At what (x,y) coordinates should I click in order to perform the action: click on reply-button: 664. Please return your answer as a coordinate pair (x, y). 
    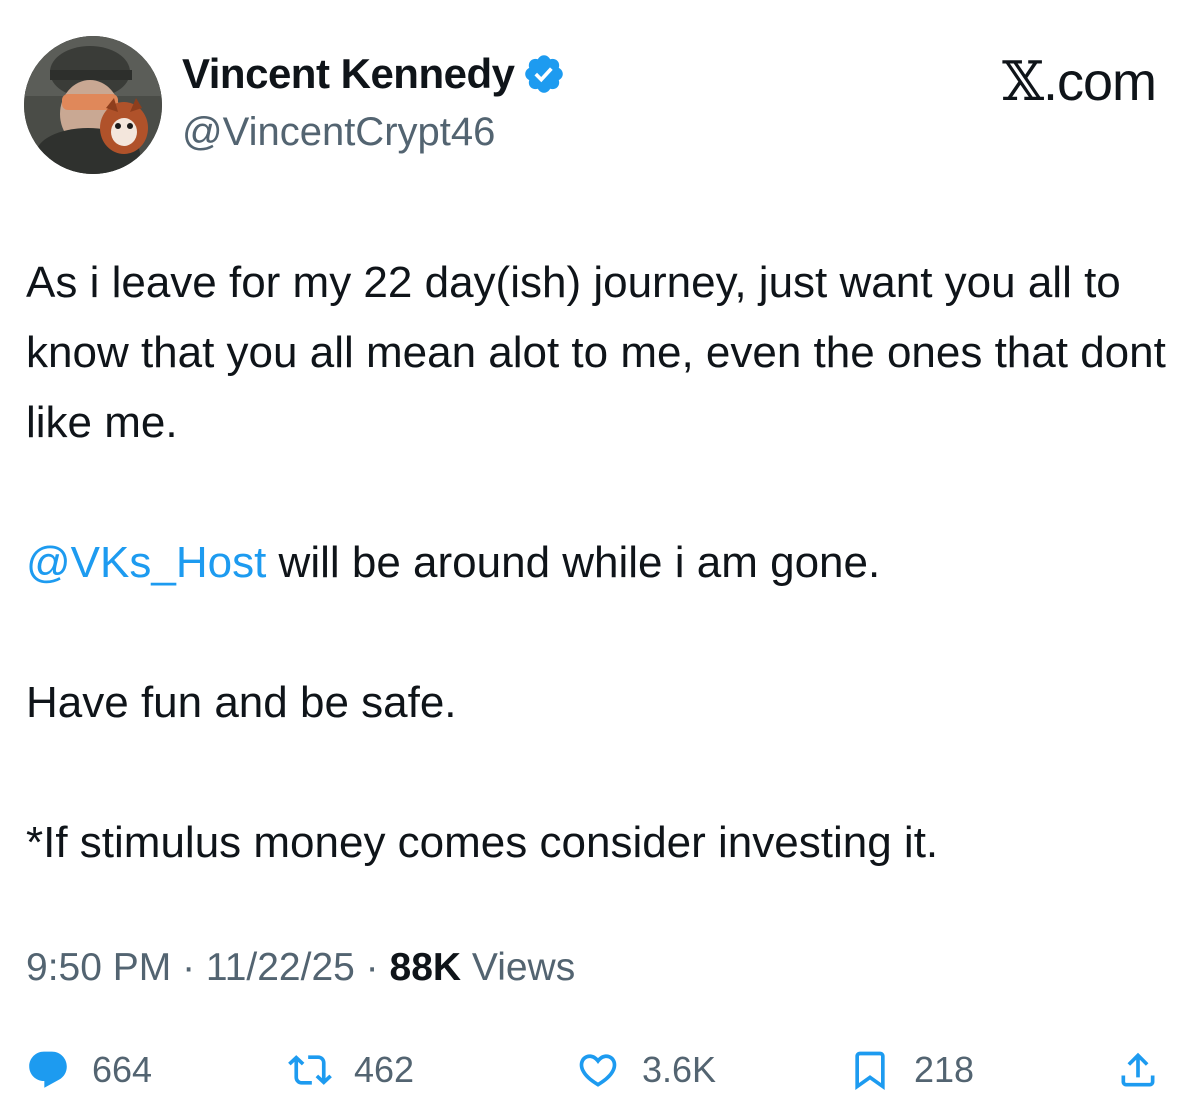
    Looking at the image, I should click on (89, 1070).